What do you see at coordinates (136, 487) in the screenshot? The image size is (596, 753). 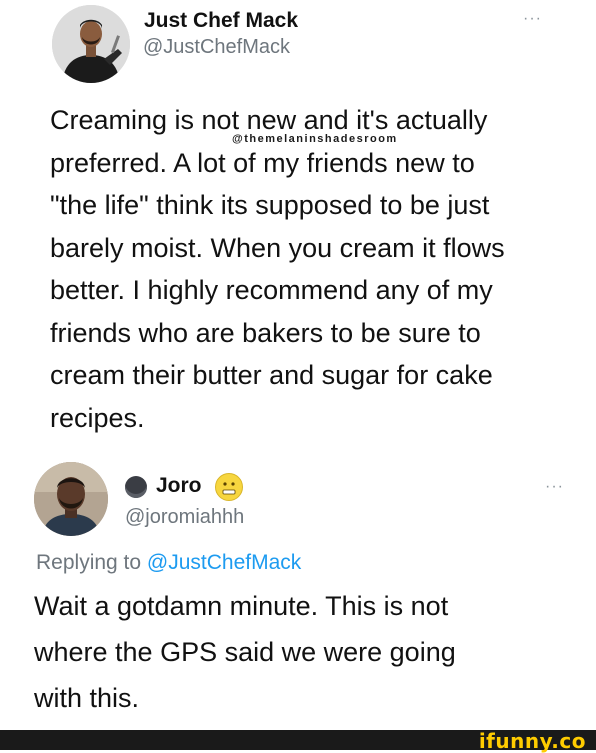 I see `round-badge-icon` at bounding box center [136, 487].